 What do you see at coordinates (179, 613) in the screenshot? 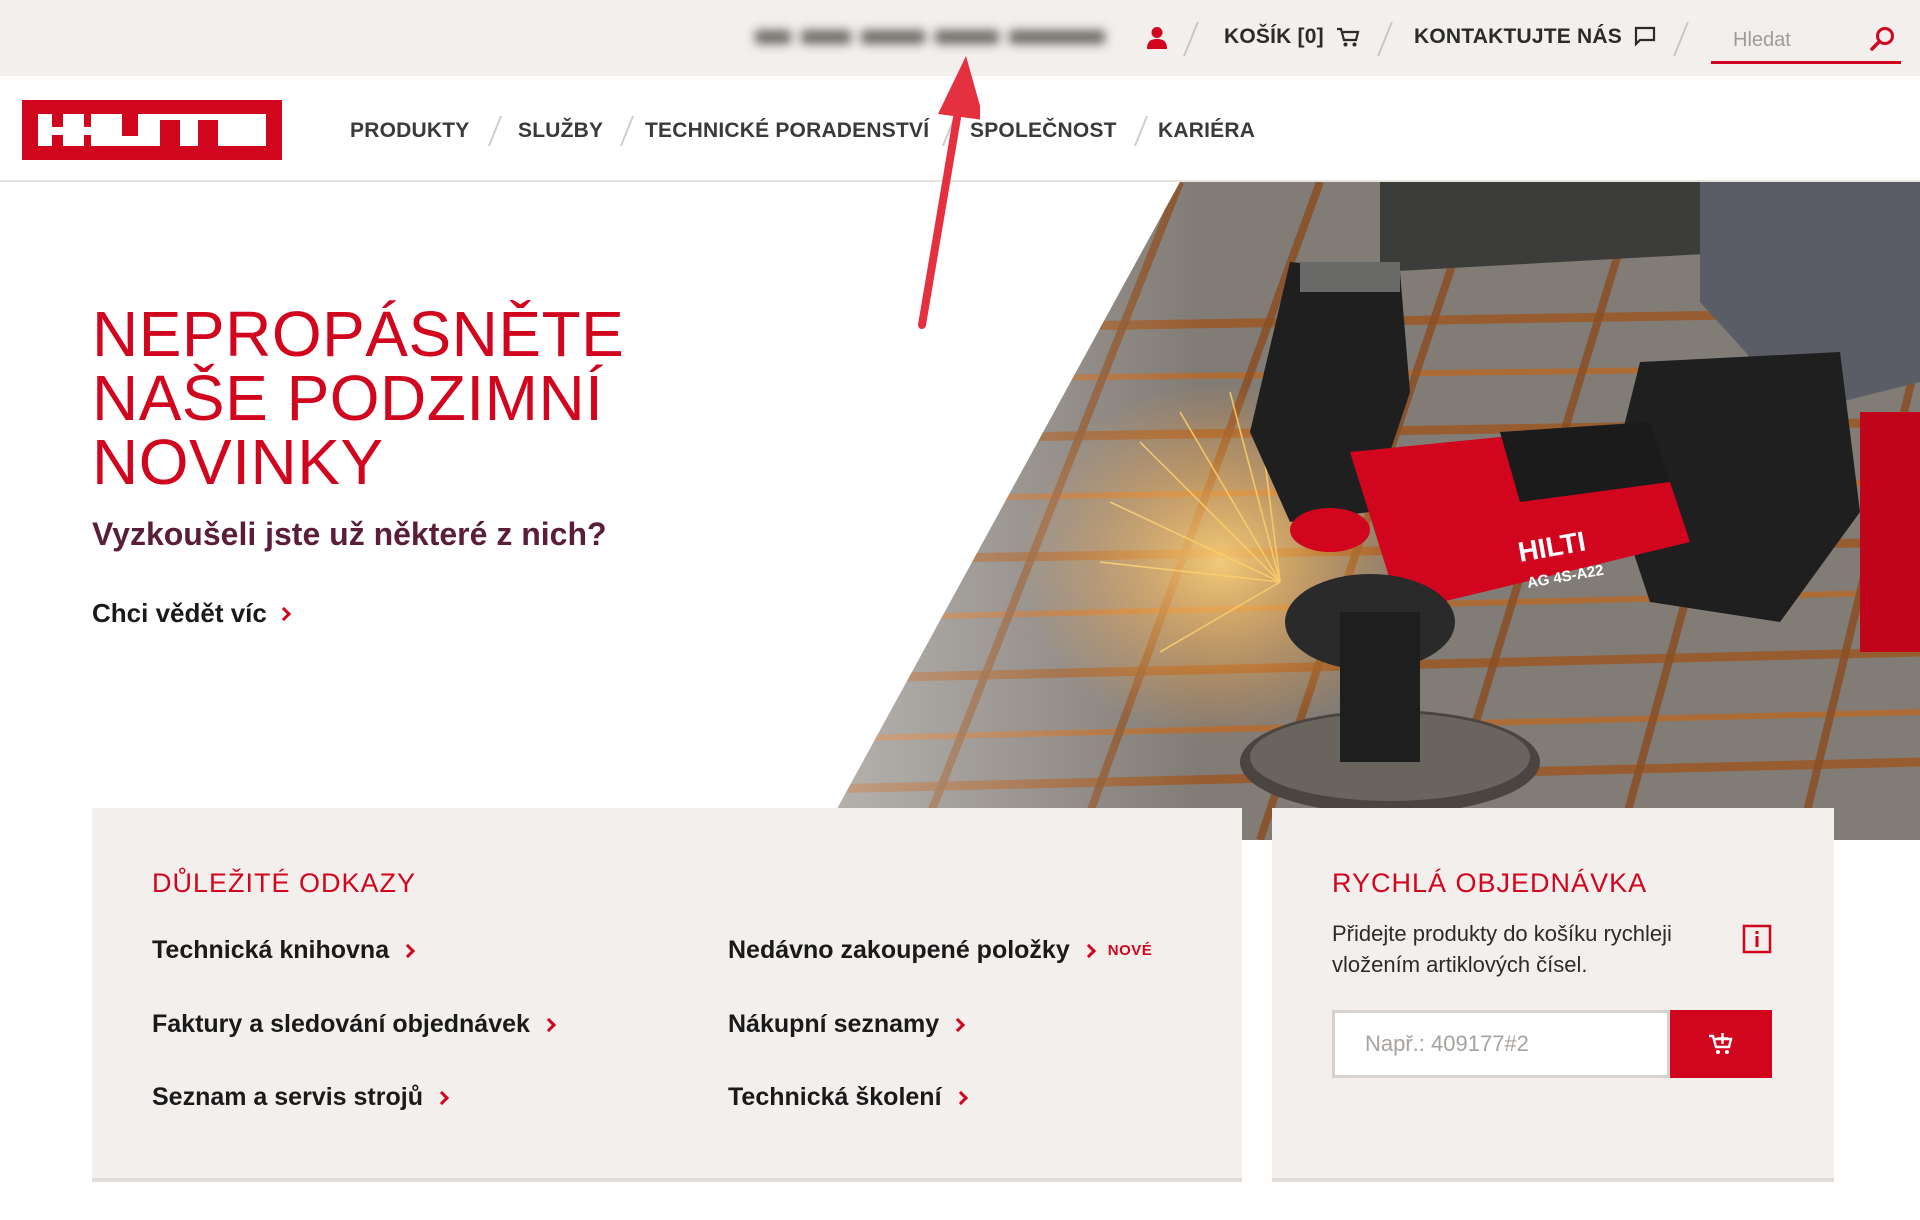
I see `hero-cta-label: Chci vědět víc` at bounding box center [179, 613].